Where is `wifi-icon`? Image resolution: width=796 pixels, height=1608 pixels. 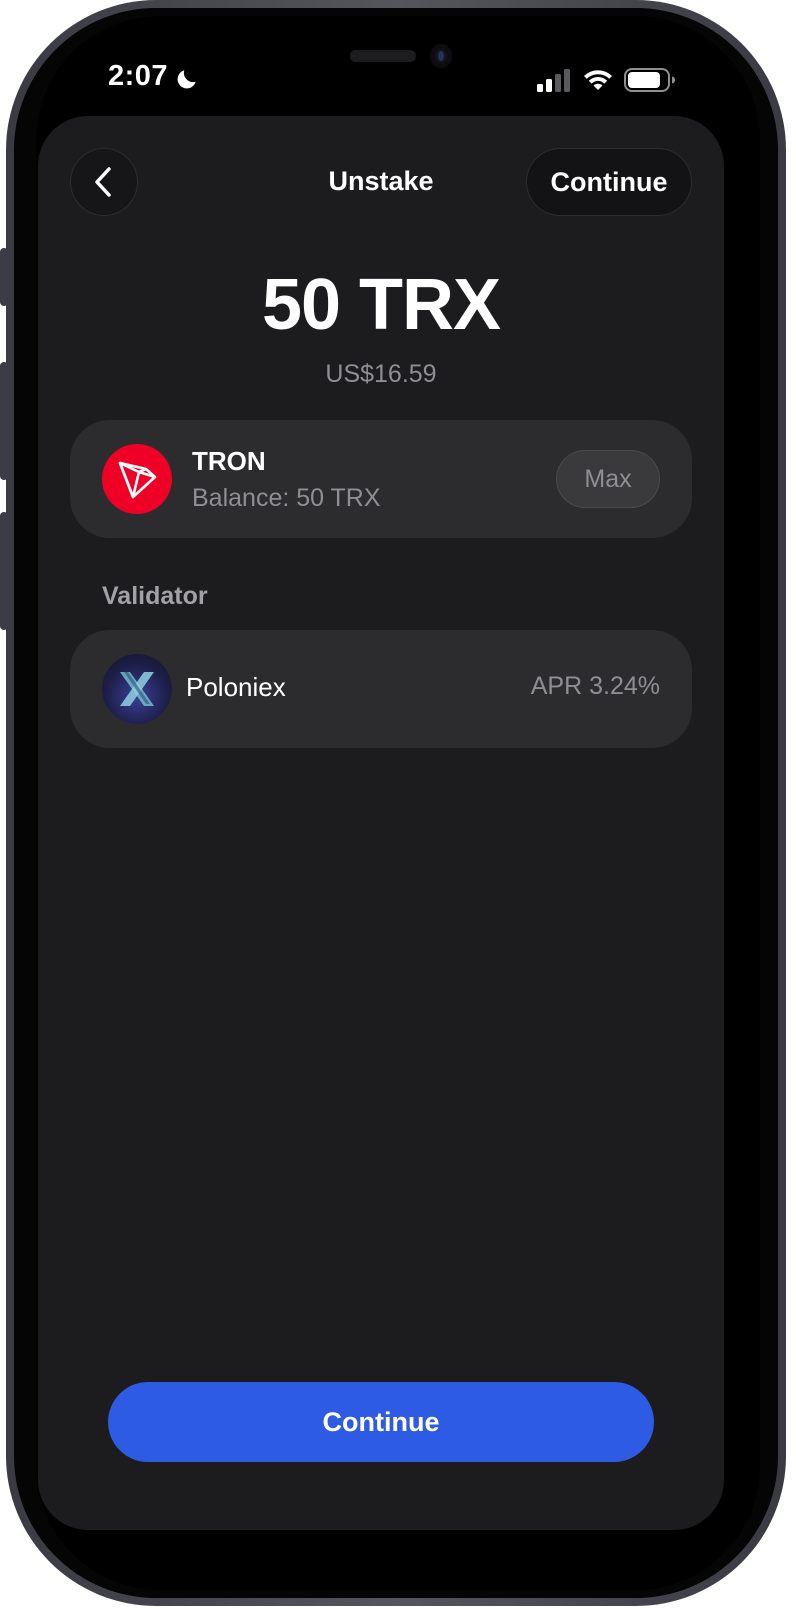
wifi-icon is located at coordinates (598, 80).